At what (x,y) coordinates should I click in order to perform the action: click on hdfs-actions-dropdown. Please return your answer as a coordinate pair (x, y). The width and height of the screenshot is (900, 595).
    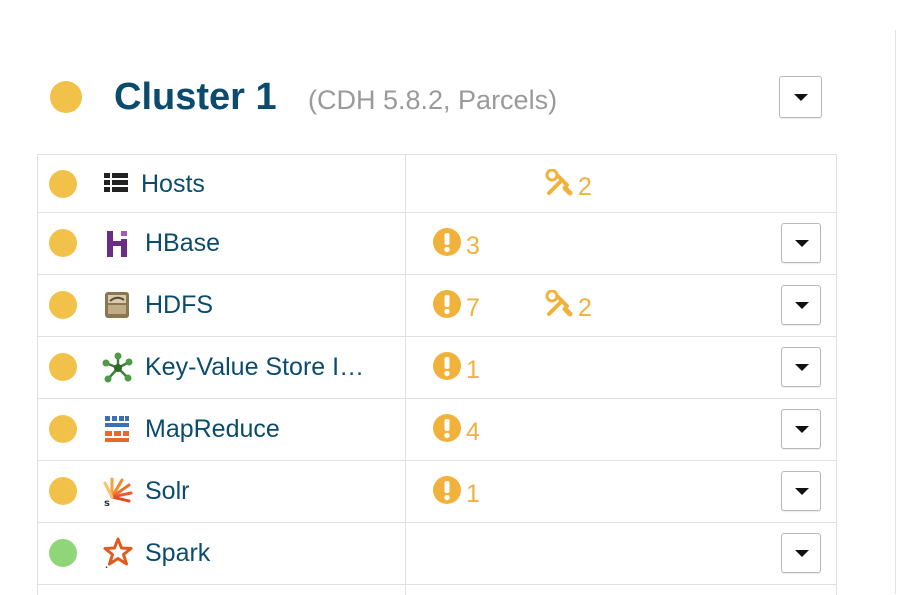
    Looking at the image, I should click on (801, 305).